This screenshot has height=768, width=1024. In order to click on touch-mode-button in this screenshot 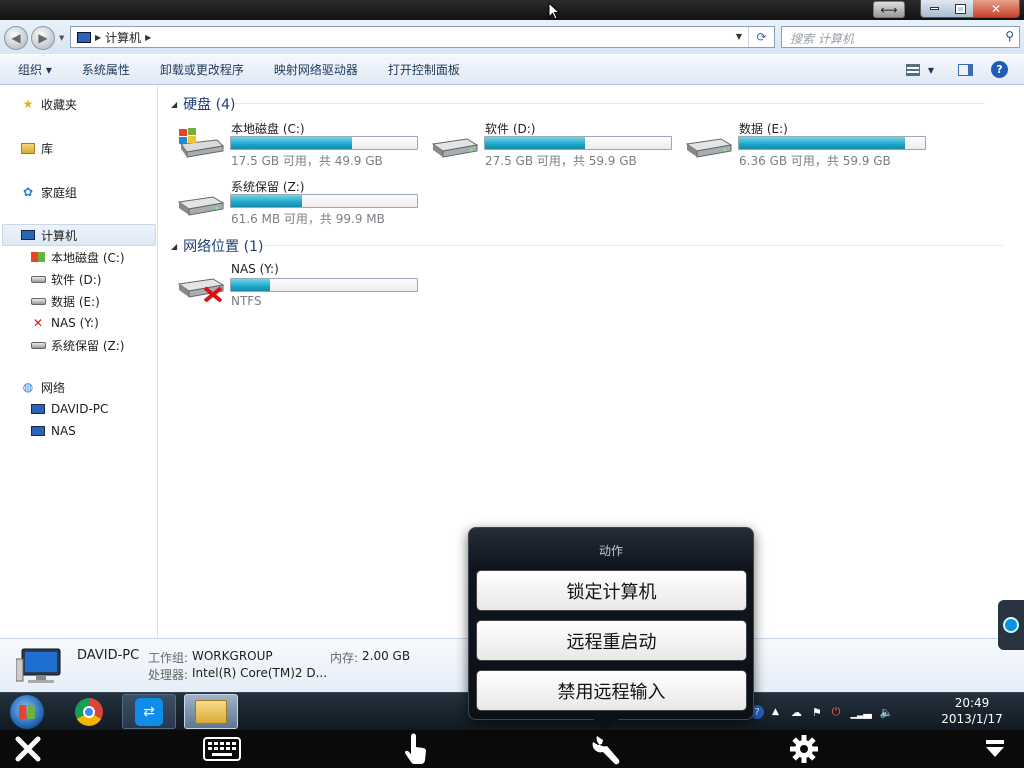, I will do `click(416, 749)`.